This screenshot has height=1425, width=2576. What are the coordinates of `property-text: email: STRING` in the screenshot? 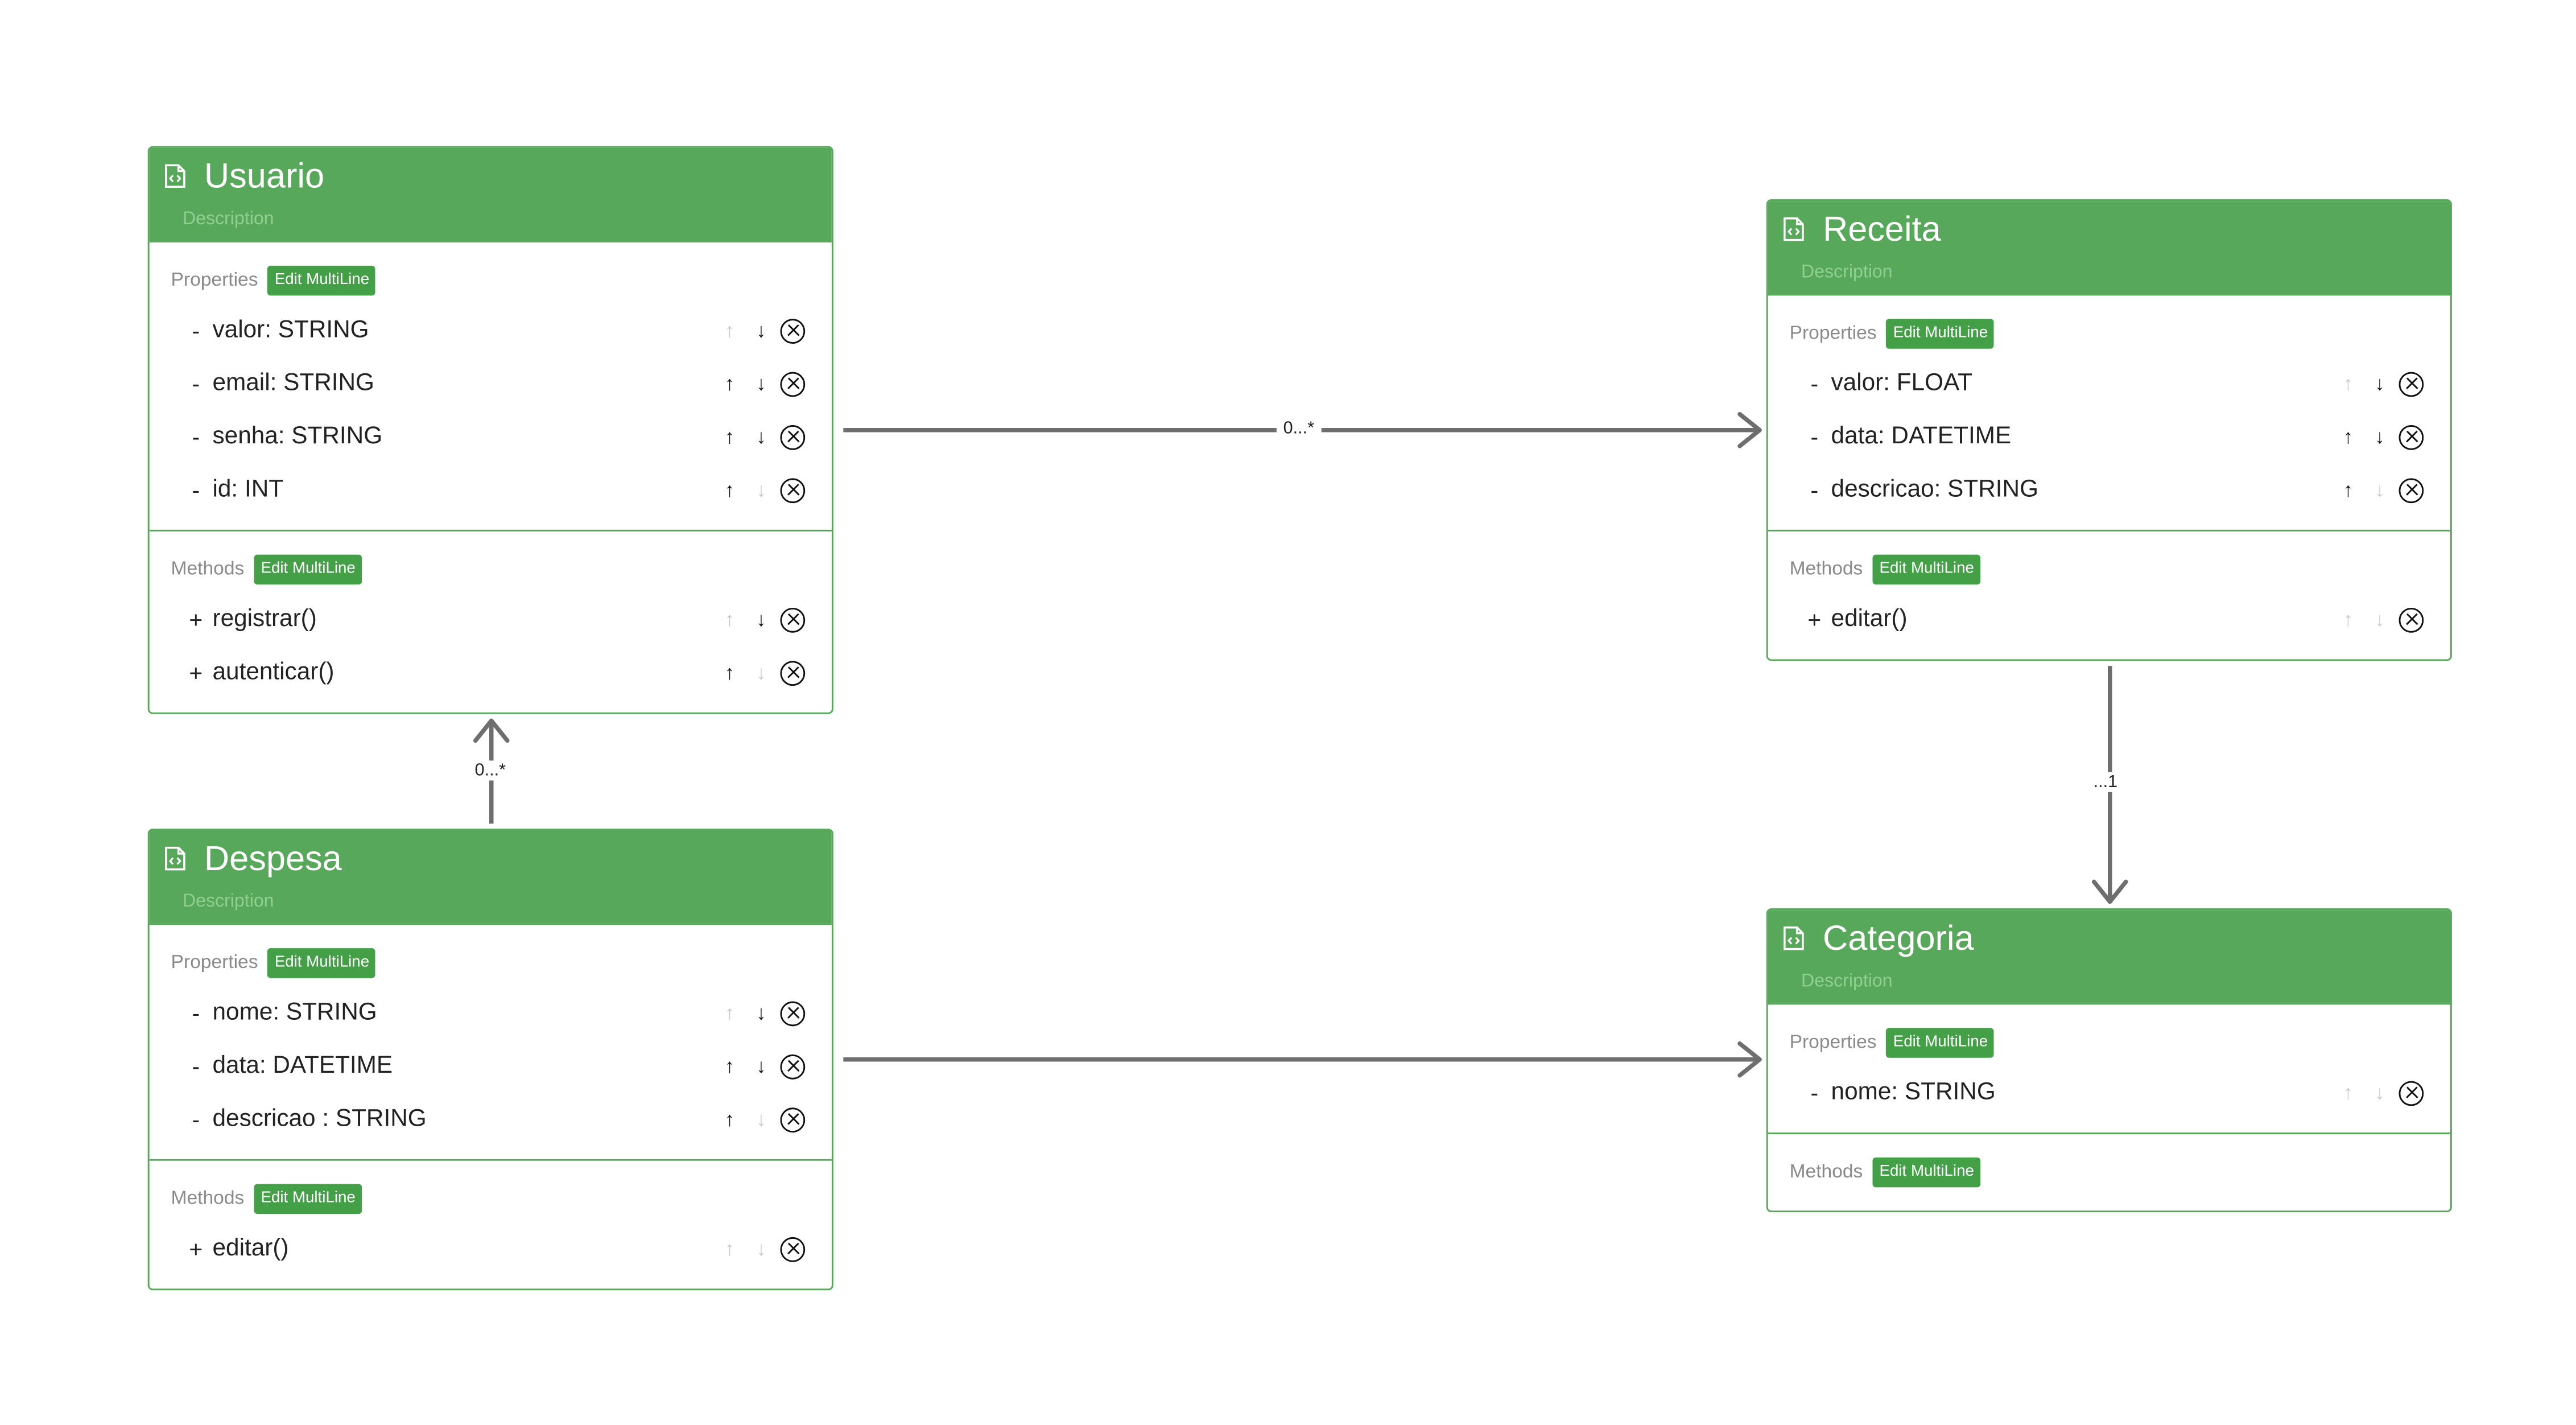 It's located at (294, 383).